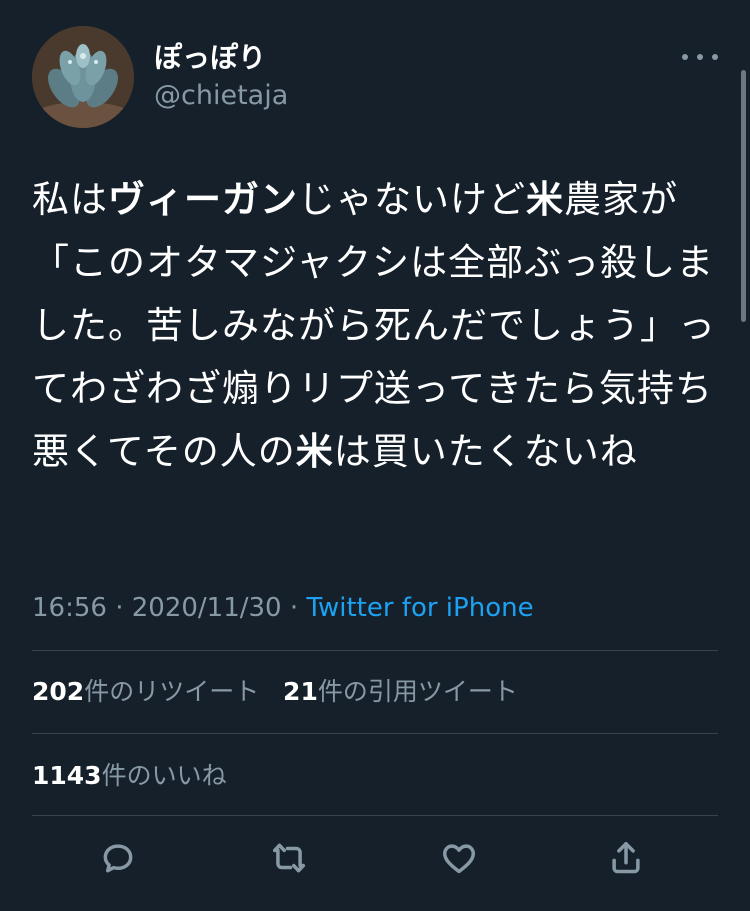 Image resolution: width=750 pixels, height=911 pixels. I want to click on retweet-button, so click(289, 858).